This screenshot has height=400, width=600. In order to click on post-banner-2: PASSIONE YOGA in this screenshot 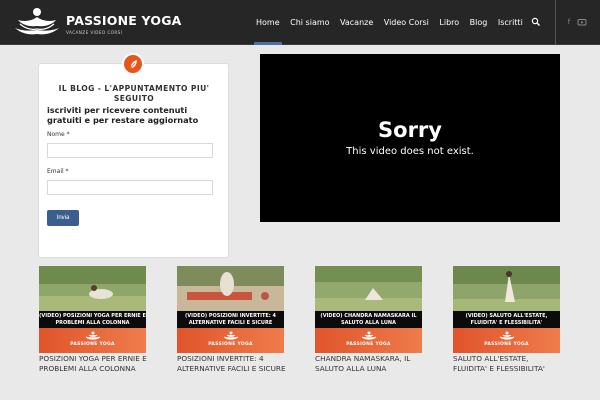, I will do `click(230, 340)`.